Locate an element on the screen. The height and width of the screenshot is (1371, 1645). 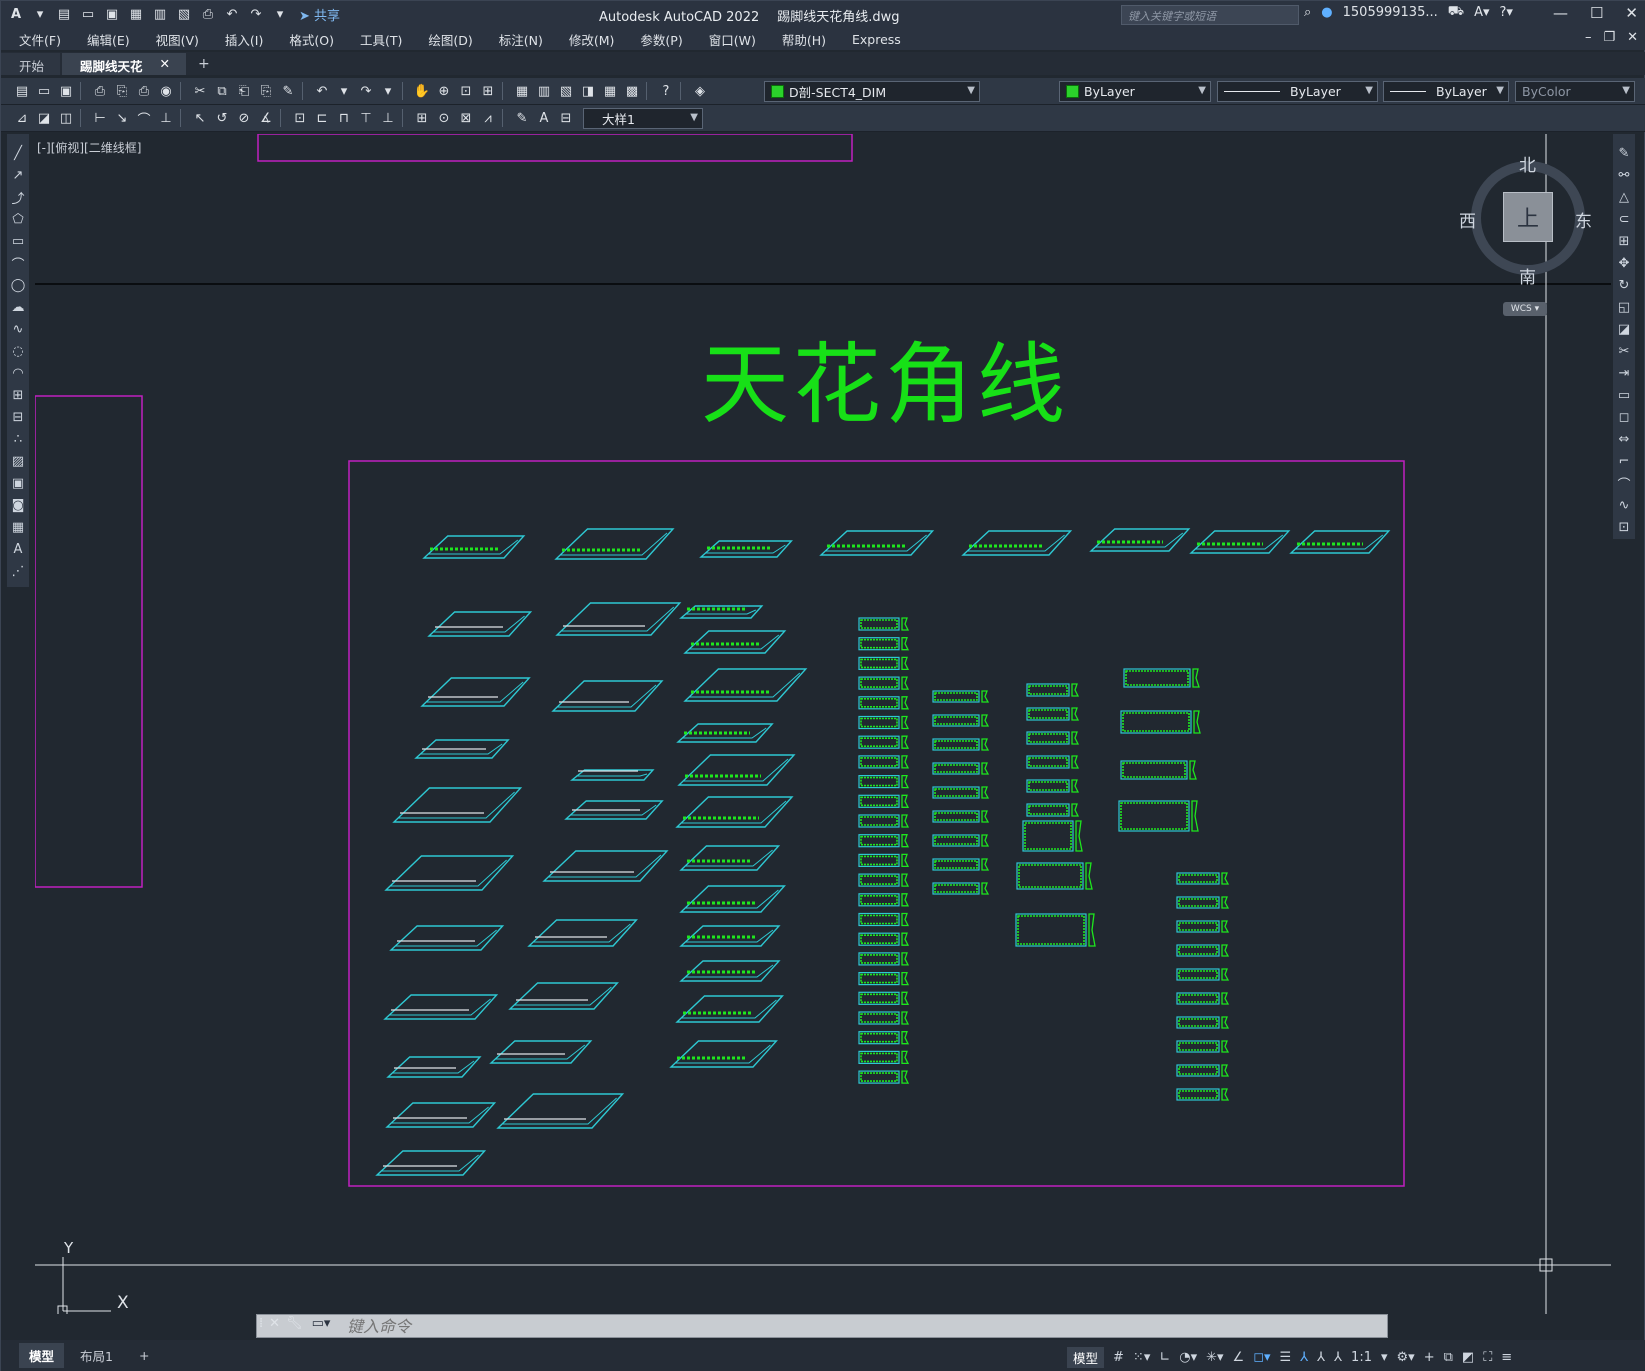
compass-north: 北 is located at coordinates (1527, 163).